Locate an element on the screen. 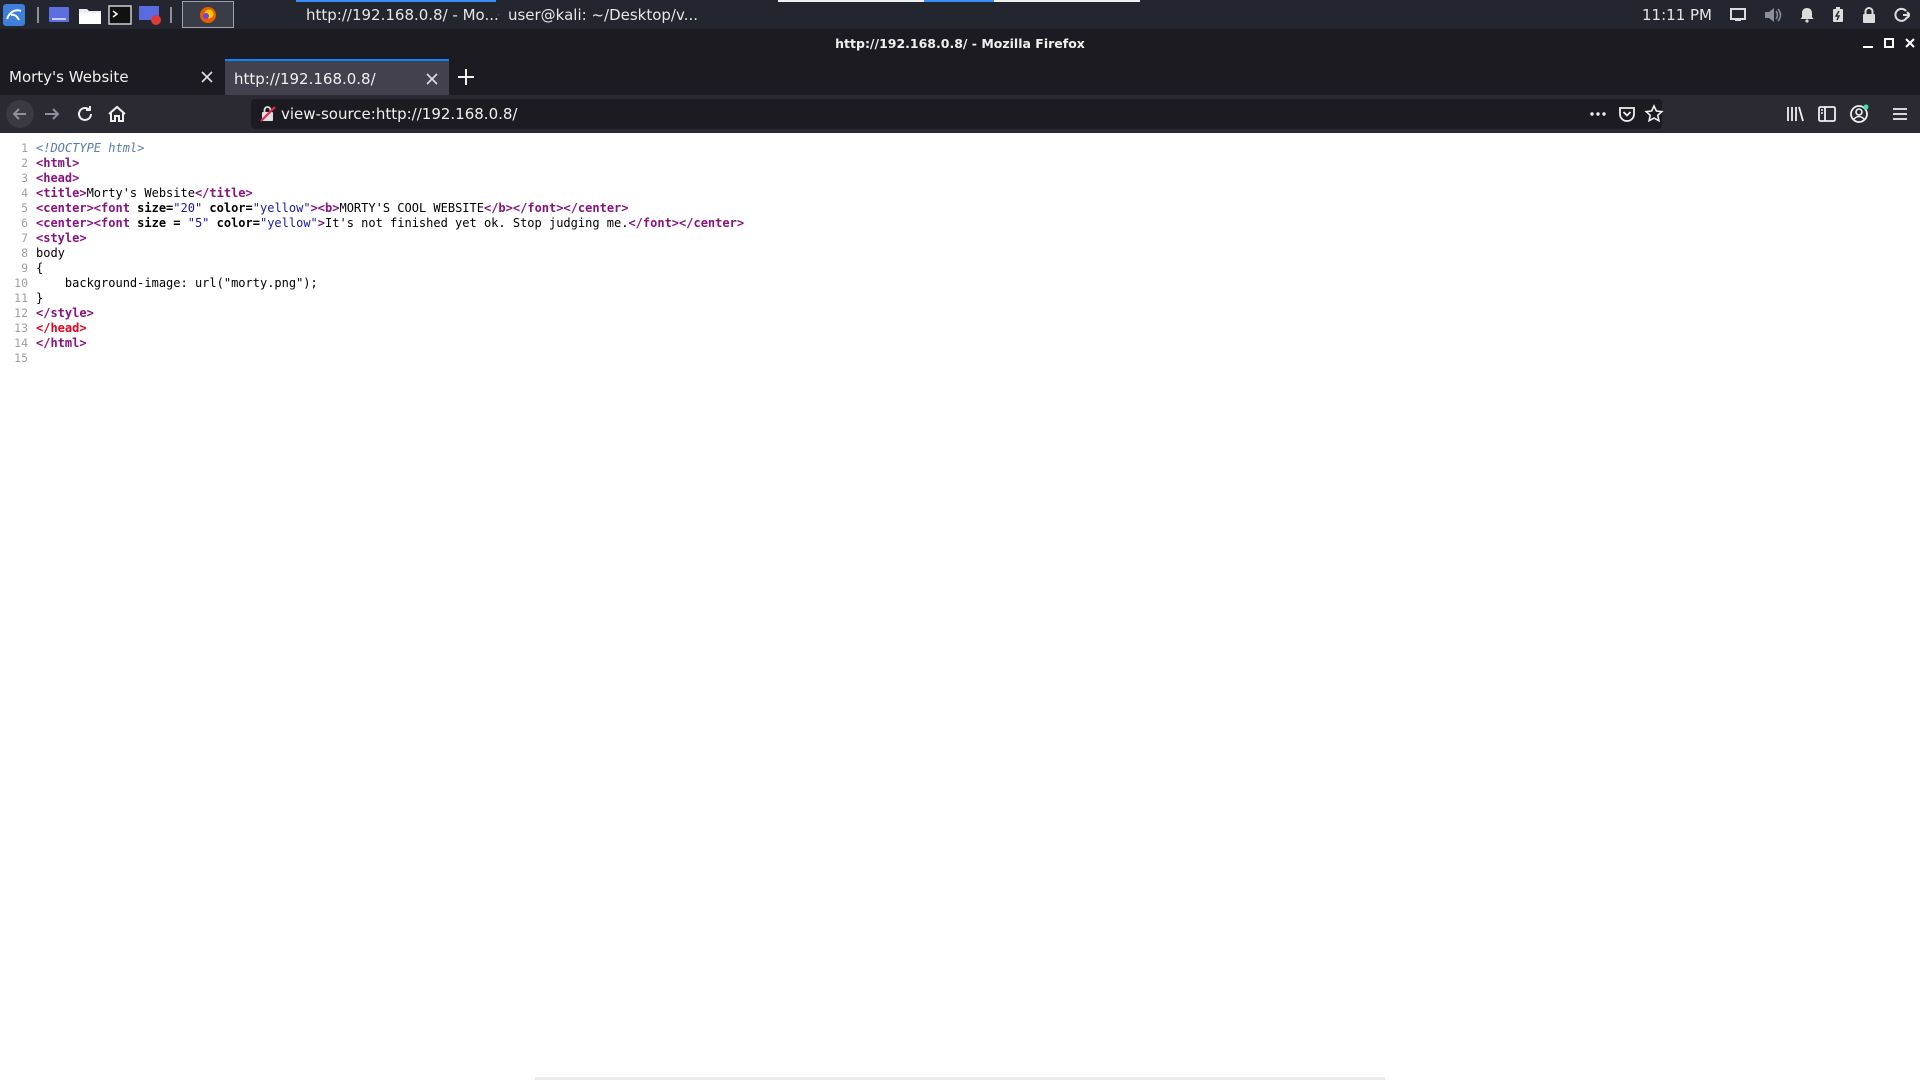 This screenshot has width=1920, height=1080. close-window-icon is located at coordinates (1910, 43).